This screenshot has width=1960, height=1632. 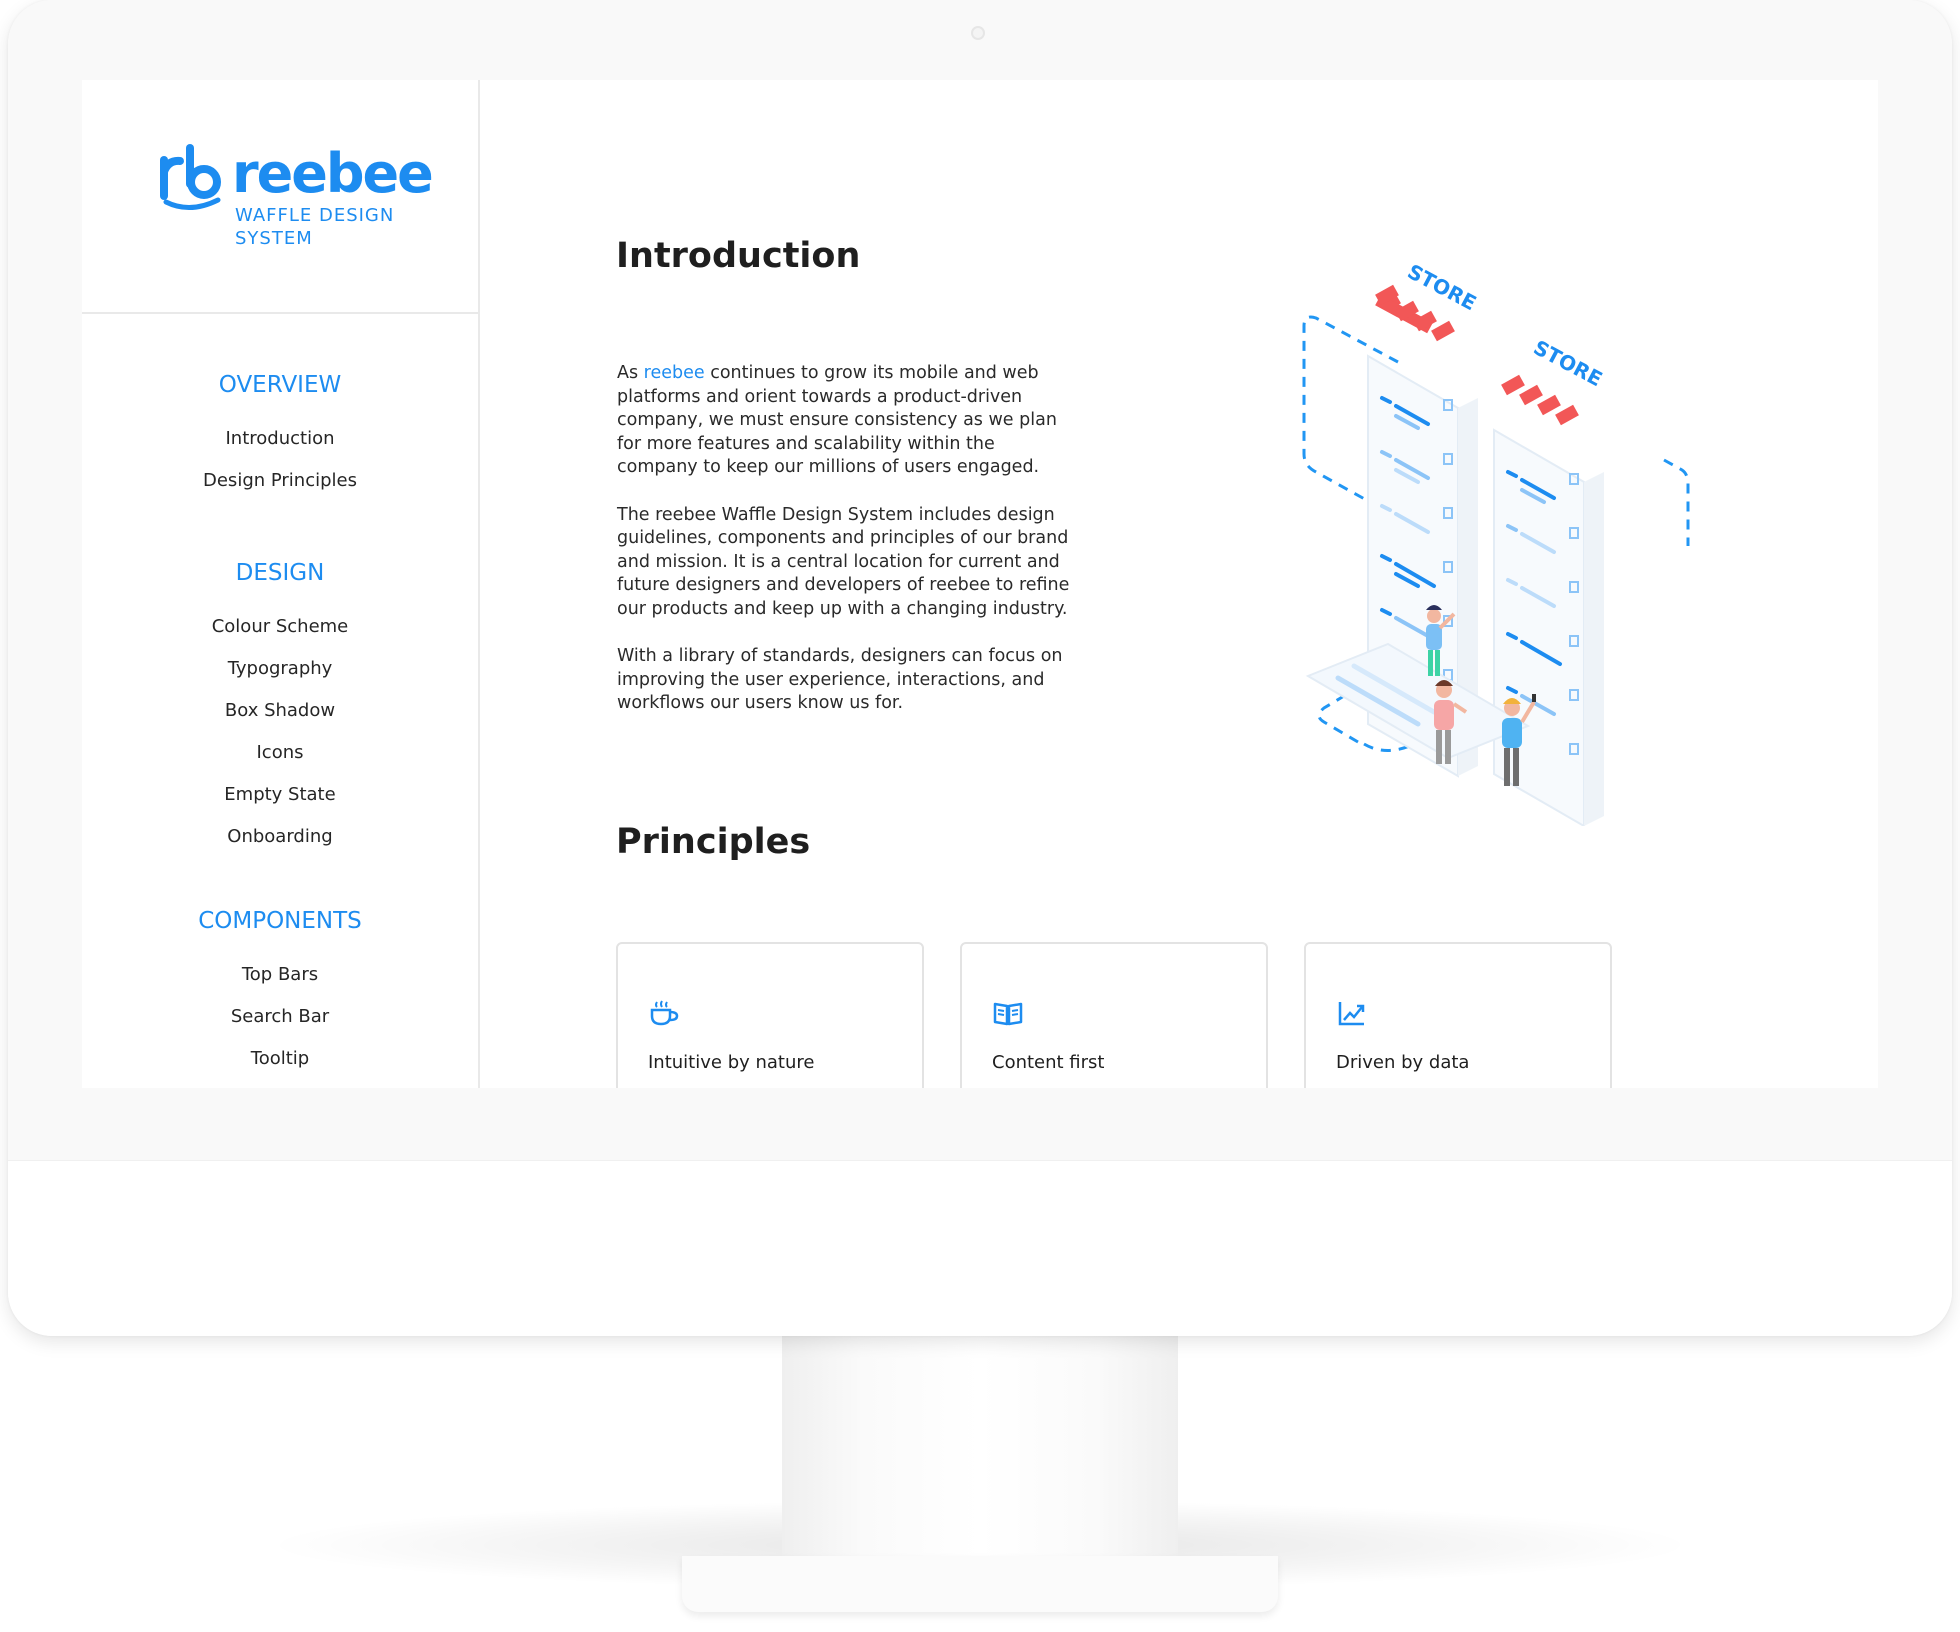 What do you see at coordinates (280, 669) in the screenshot?
I see `sidebar-item-typography: Typography` at bounding box center [280, 669].